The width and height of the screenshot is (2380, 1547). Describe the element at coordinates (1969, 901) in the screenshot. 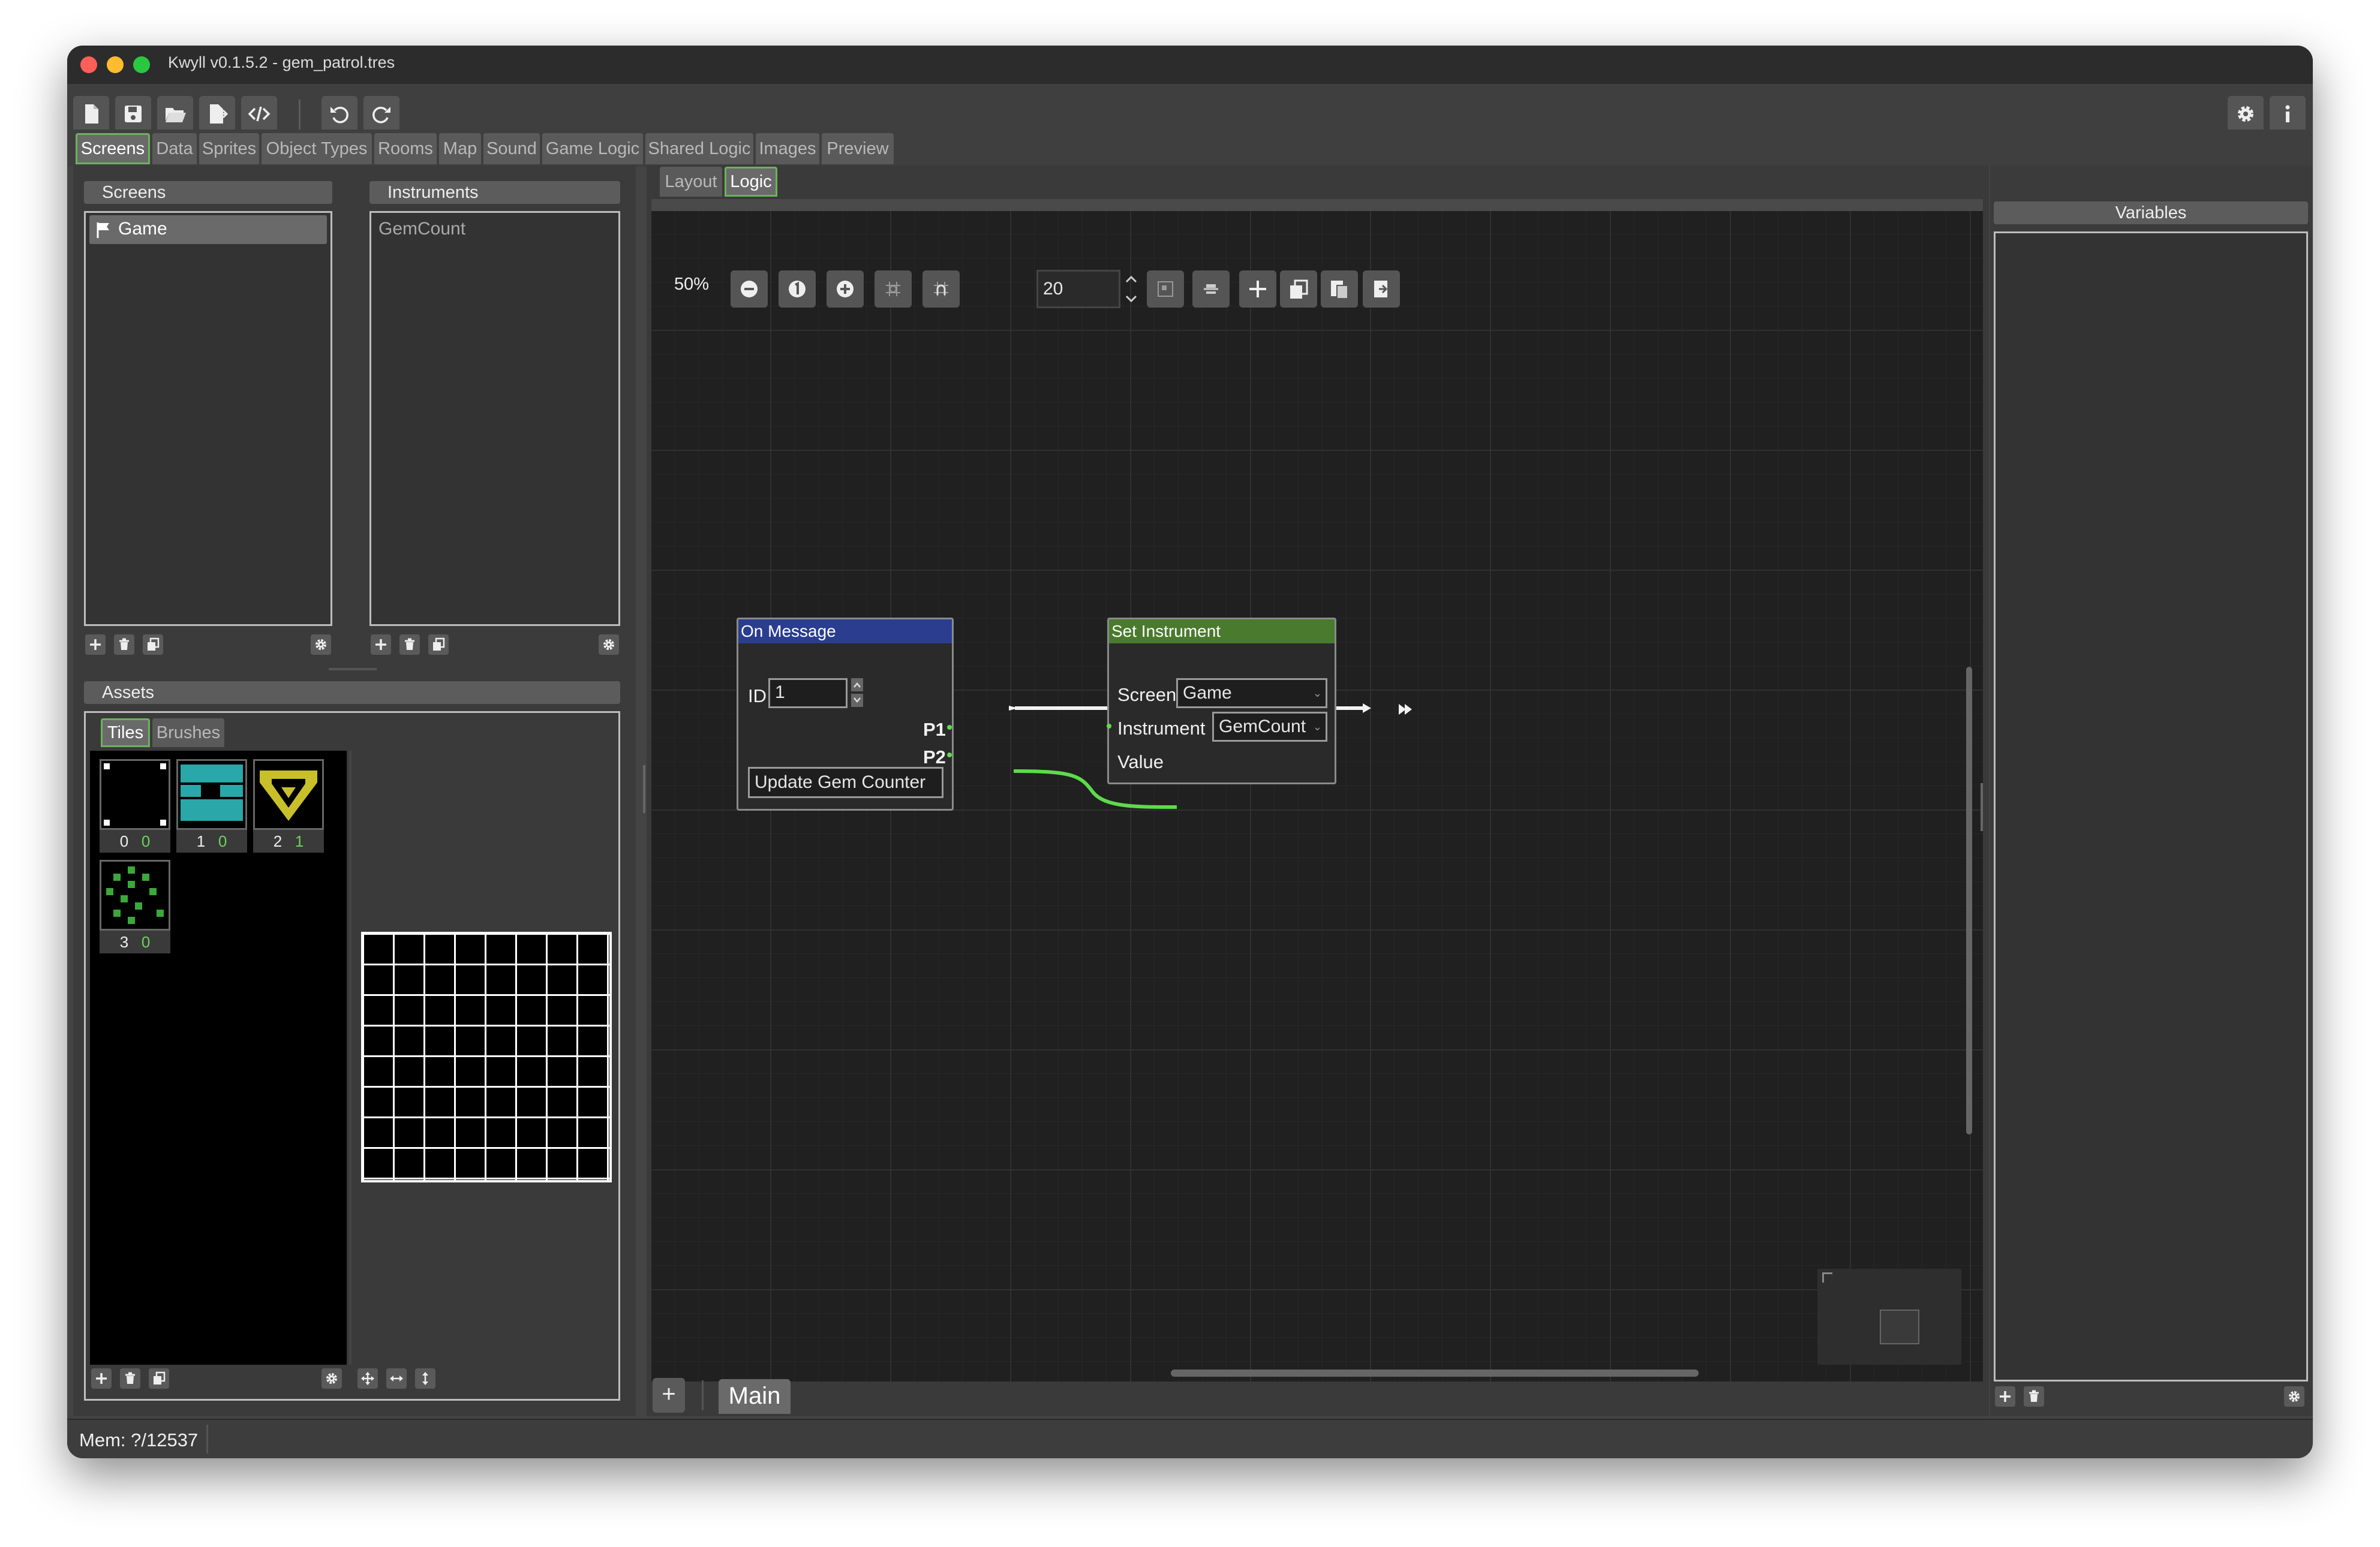

I see `graph-vertical-scrollbar` at that location.